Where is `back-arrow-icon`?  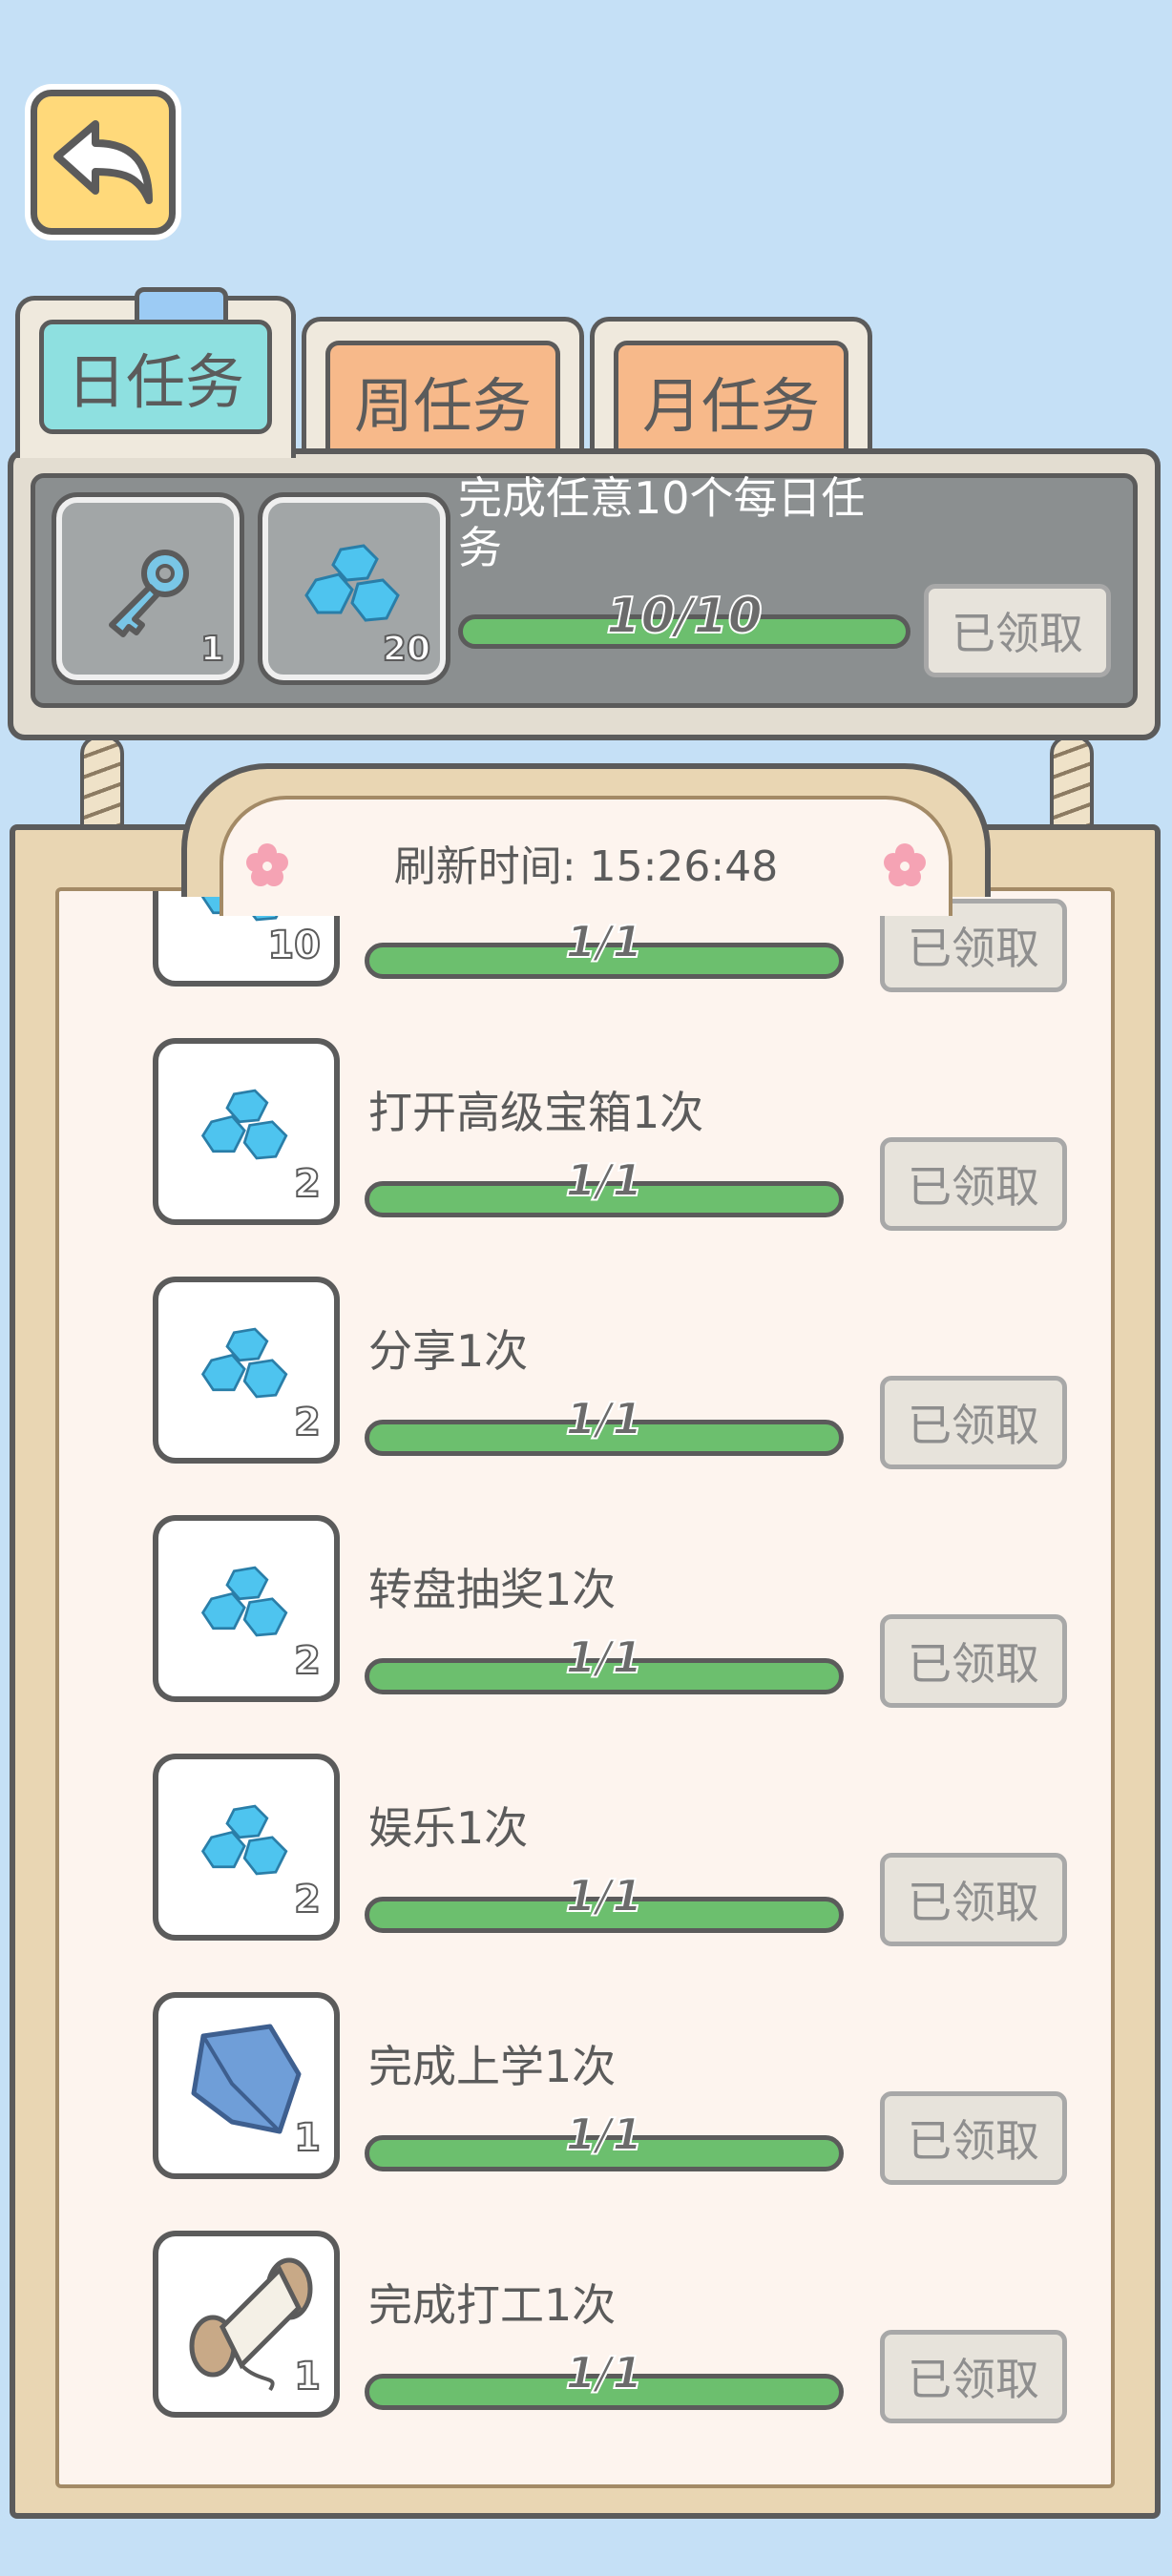
back-arrow-icon is located at coordinates (103, 162).